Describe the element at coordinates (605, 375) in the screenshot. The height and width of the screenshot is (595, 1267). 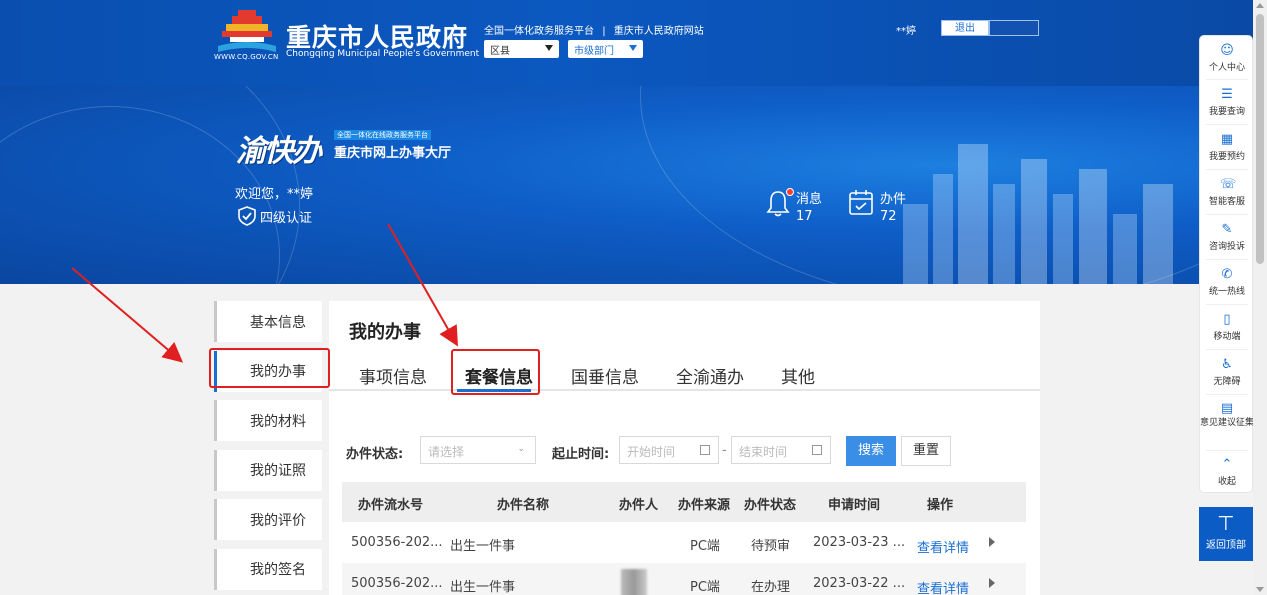
I see `tab-national-vertical: 国垂信息` at that location.